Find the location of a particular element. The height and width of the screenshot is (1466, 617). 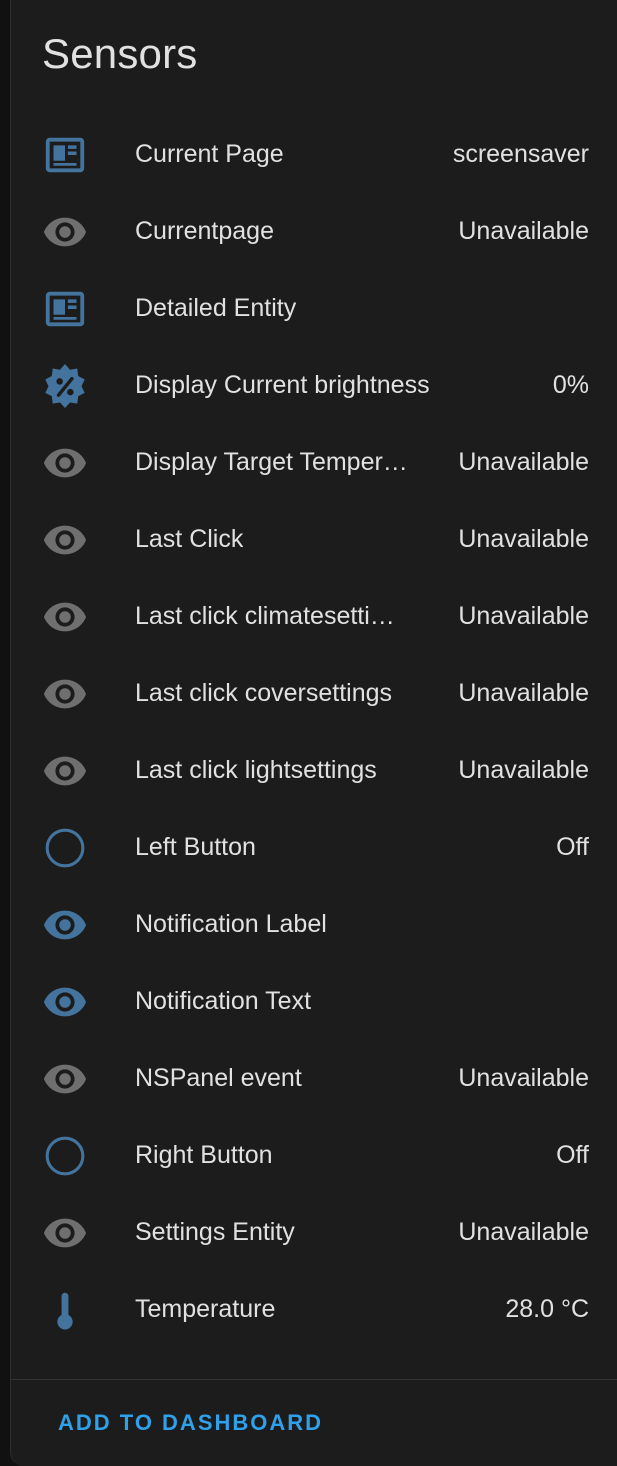

entity-row: Settings Entity Unavailable is located at coordinates (314, 1232).